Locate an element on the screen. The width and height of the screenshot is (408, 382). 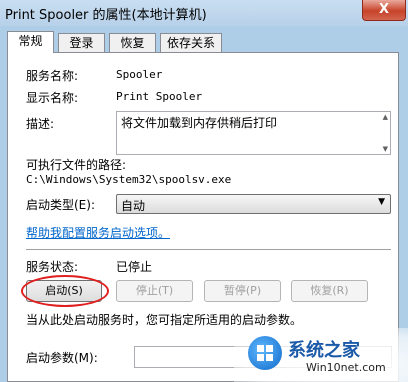
resume-button-label: 恢复(R) is located at coordinates (329, 290).